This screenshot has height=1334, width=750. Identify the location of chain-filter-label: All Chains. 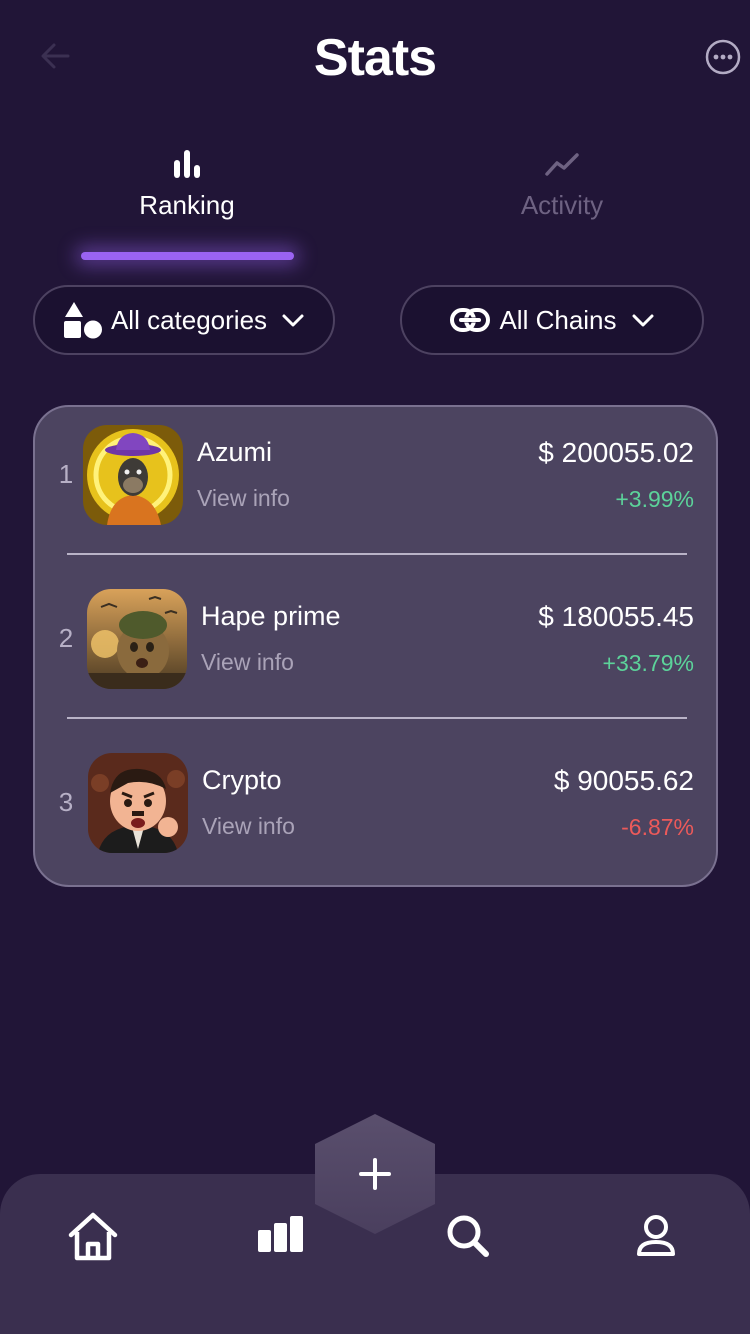
(558, 319).